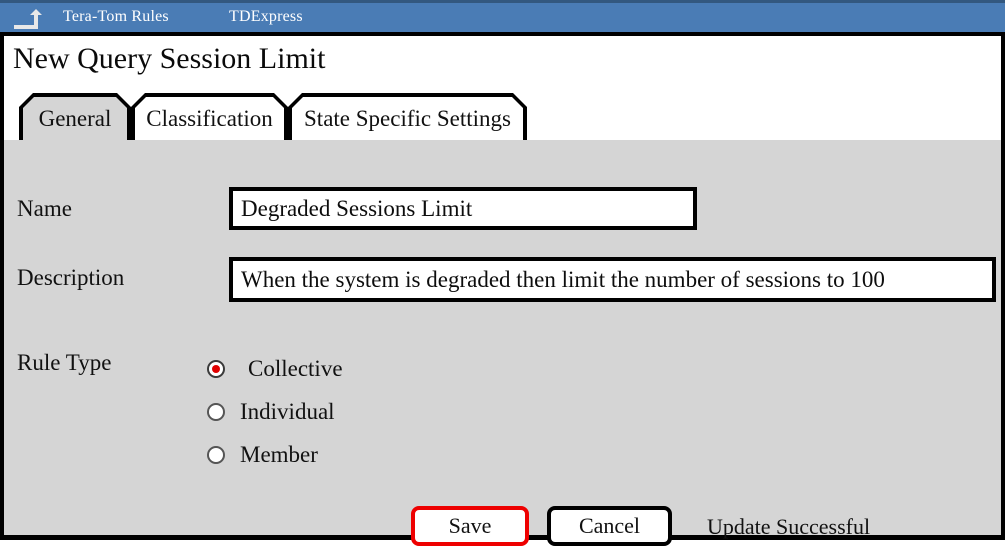 The height and width of the screenshot is (546, 1005). Describe the element at coordinates (44, 208) in the screenshot. I see `name-label: Name` at that location.